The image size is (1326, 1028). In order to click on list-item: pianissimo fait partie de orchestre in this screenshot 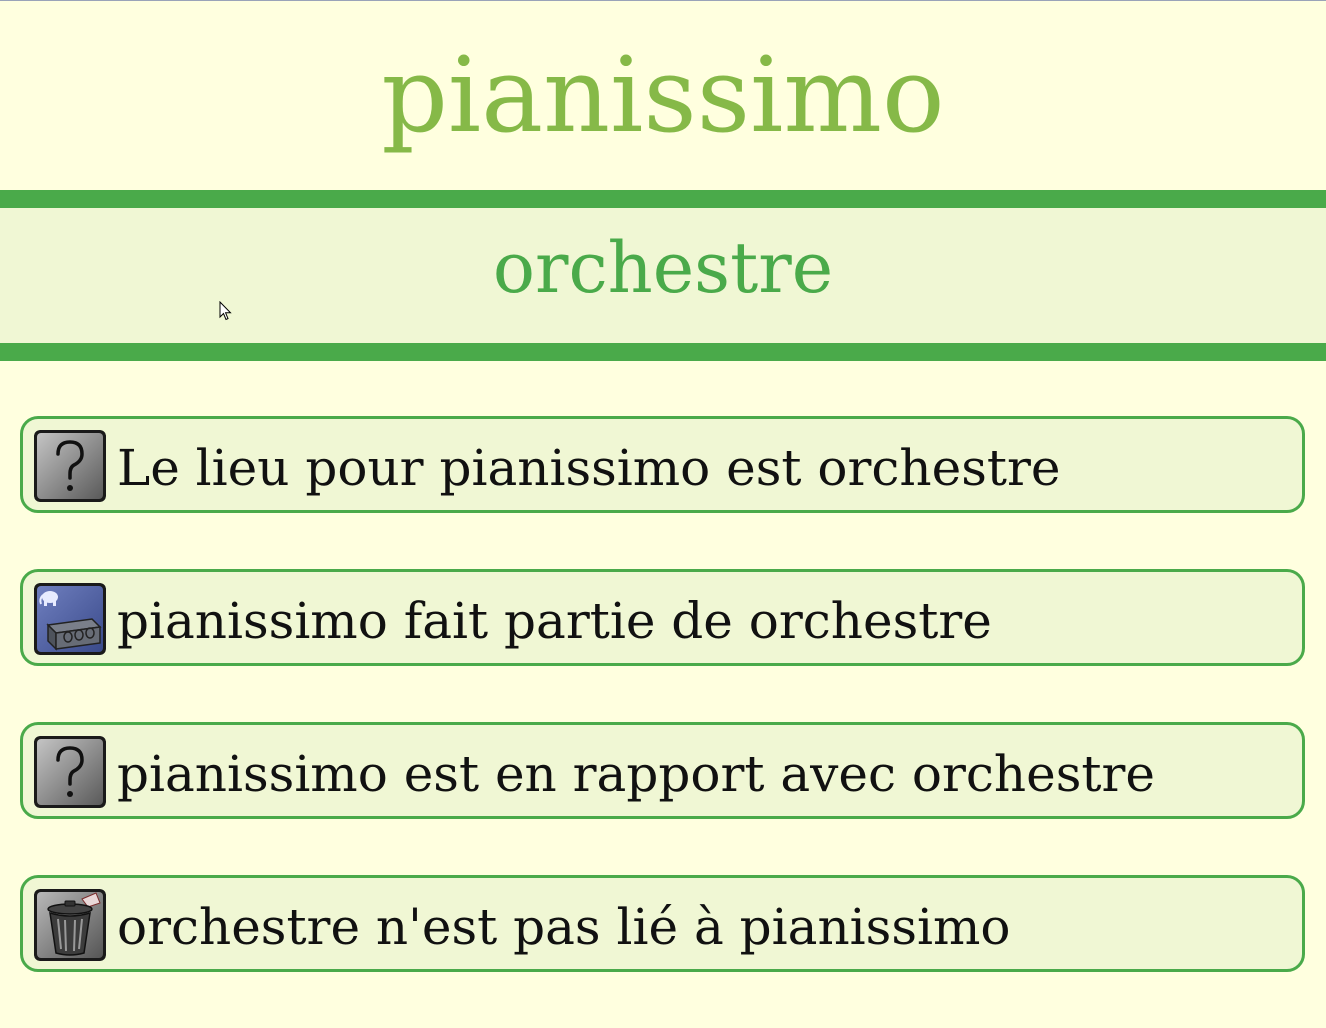, I will do `click(662, 617)`.